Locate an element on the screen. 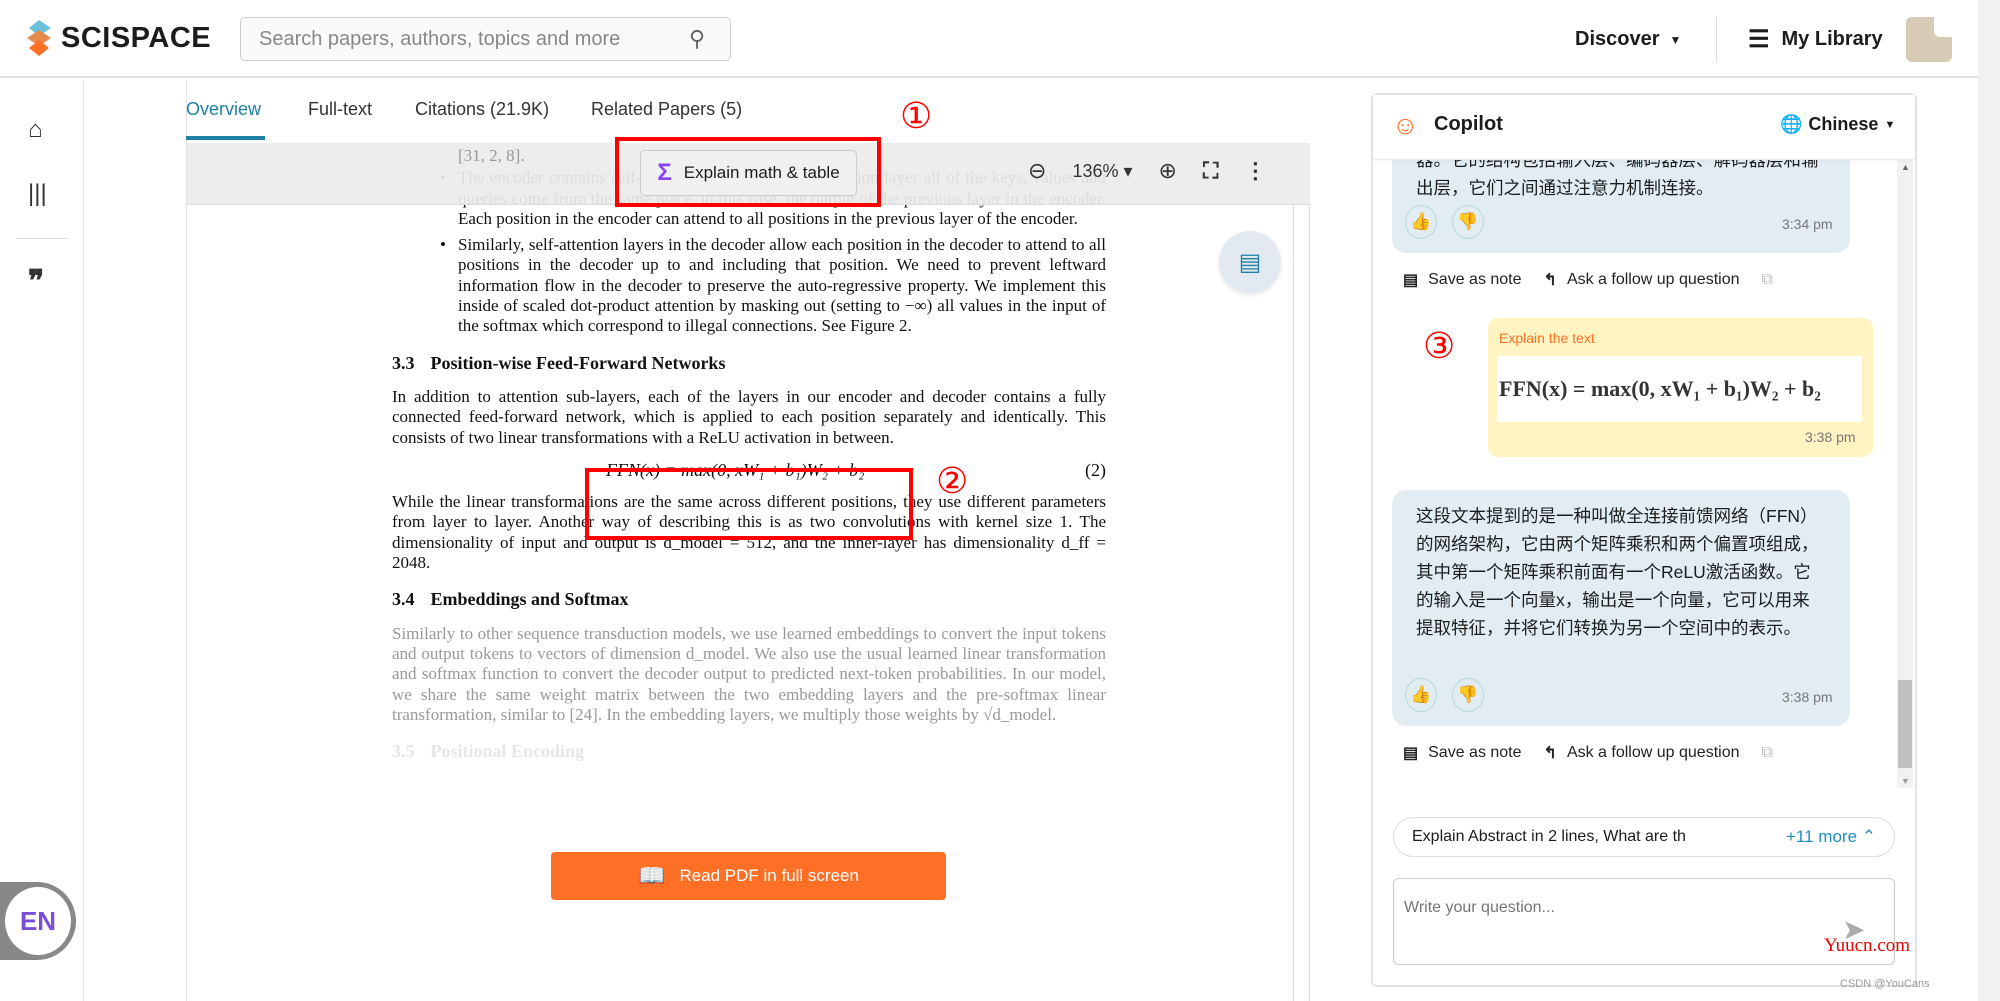 Image resolution: width=2000 pixels, height=1001 pixels. pdf-ref-line: [31, 2, 8]. is located at coordinates (491, 155).